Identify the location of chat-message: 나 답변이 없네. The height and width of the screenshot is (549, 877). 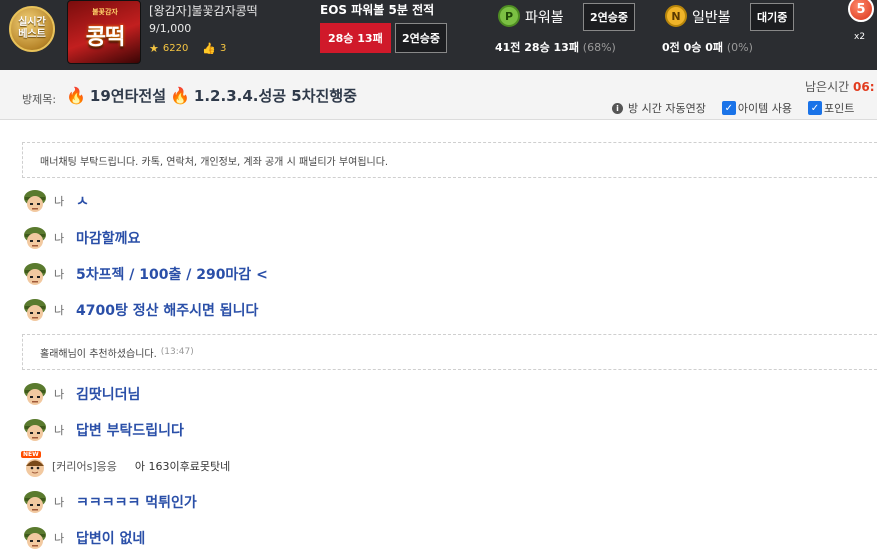
(83, 536).